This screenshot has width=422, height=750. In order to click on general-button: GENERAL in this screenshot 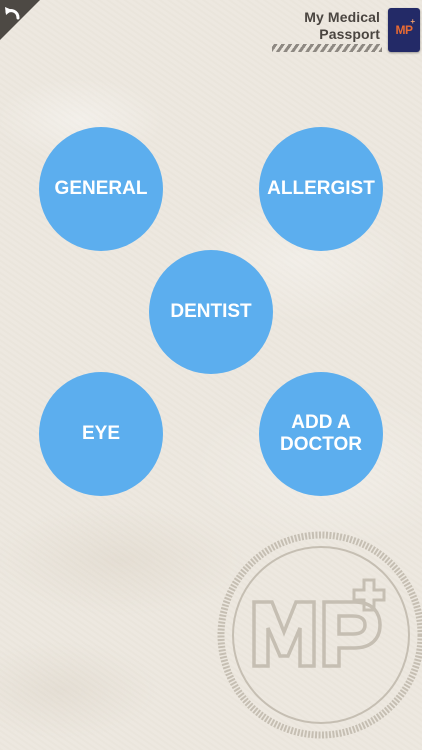, I will do `click(101, 189)`.